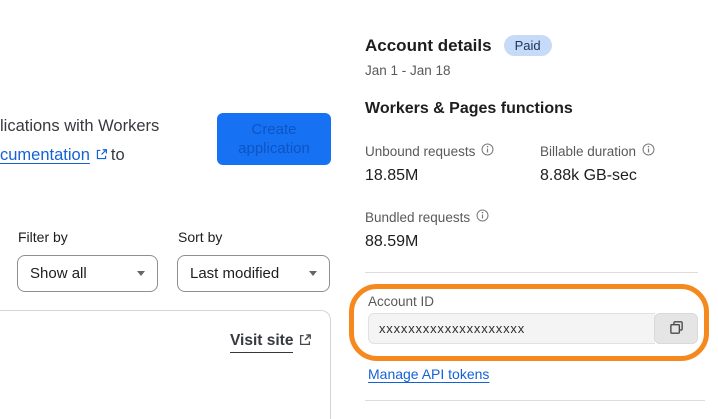 The height and width of the screenshot is (419, 718). What do you see at coordinates (392, 241) in the screenshot?
I see `stat-value: 88.59M` at bounding box center [392, 241].